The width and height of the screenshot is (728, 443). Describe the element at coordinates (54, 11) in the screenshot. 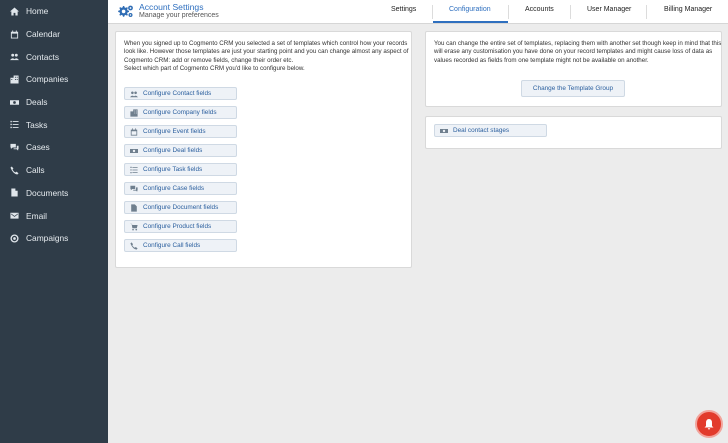

I see `sidebar-item-home: Home` at that location.